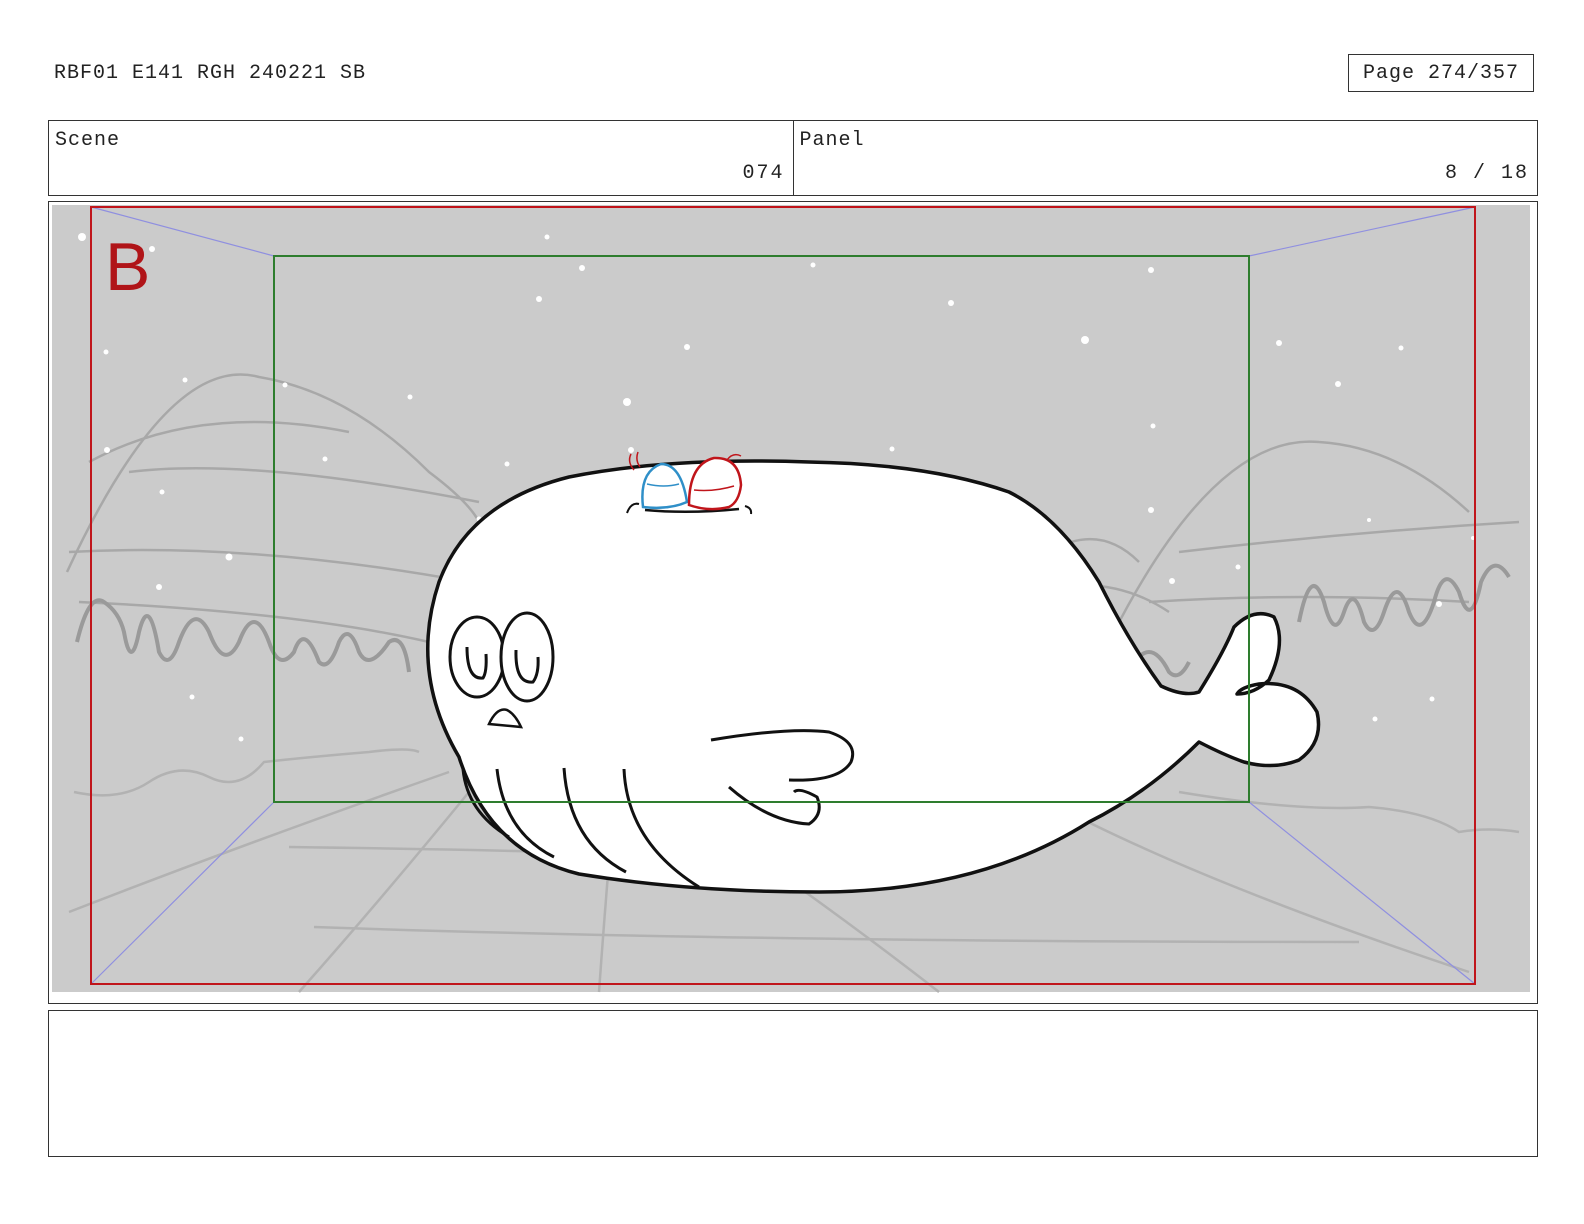  Describe the element at coordinates (1441, 73) in the screenshot. I see `page-number: Page 274/357` at that location.